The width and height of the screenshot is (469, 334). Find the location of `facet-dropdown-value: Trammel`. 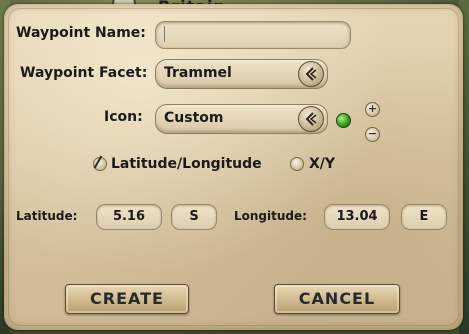

facet-dropdown-value: Trammel is located at coordinates (198, 73).